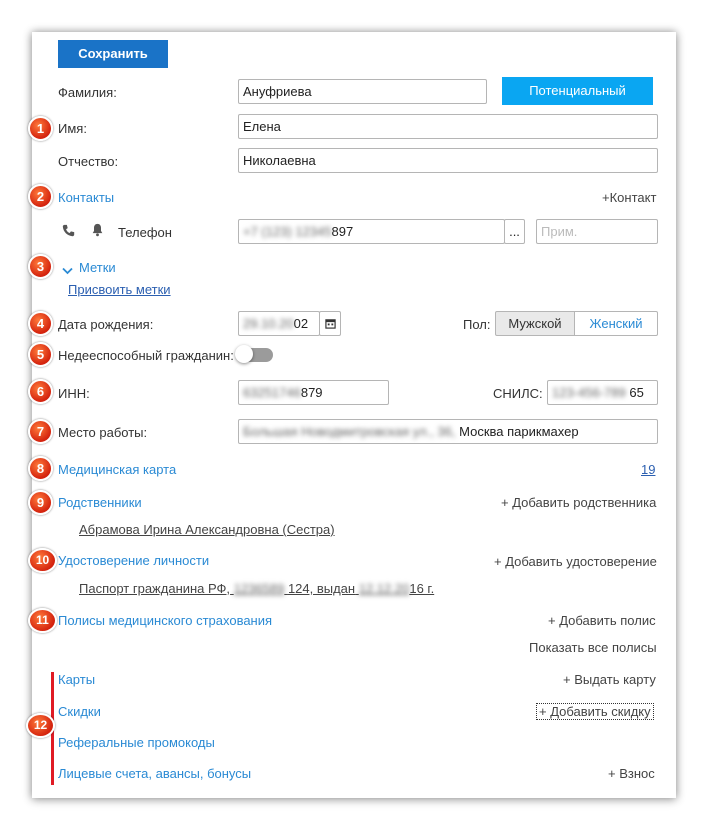 The width and height of the screenshot is (708, 831). Describe the element at coordinates (518, 393) in the screenshot. I see `snils-label: СНИЛС:` at that location.